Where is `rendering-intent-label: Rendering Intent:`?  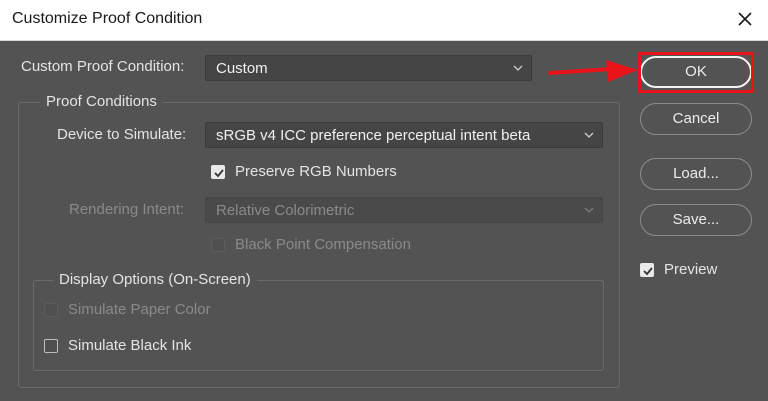 rendering-intent-label: Rendering Intent: is located at coordinates (127, 209).